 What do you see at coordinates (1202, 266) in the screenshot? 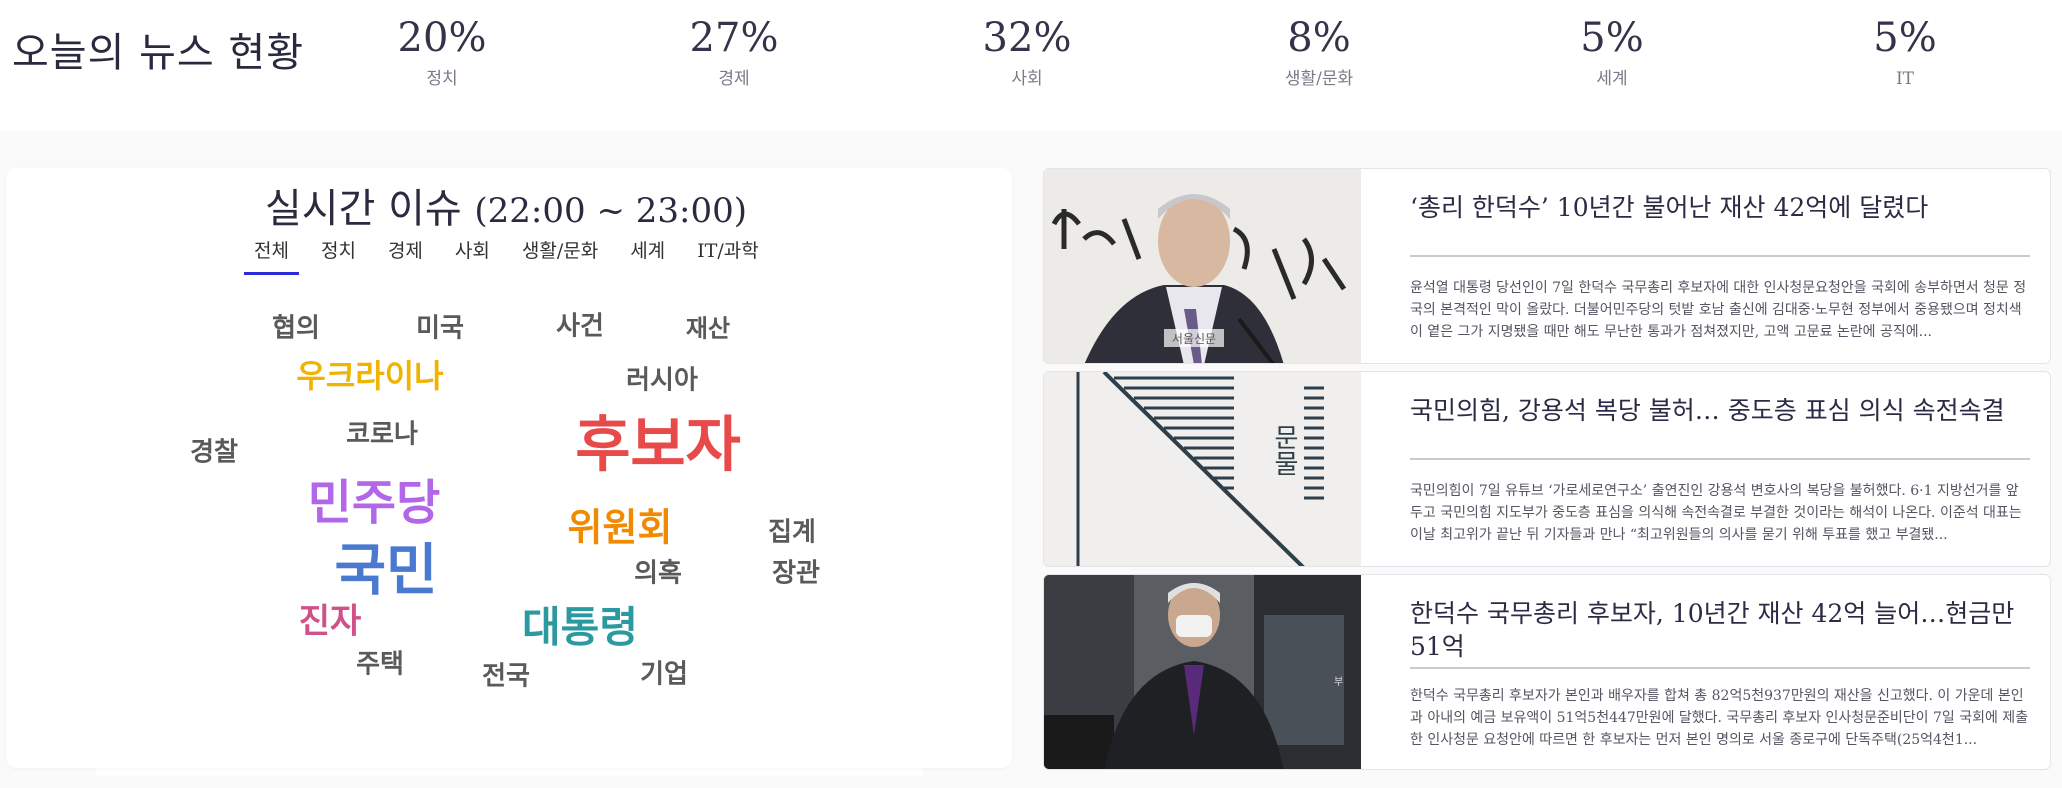
I see `news-thumbnail: 서울신문` at bounding box center [1202, 266].